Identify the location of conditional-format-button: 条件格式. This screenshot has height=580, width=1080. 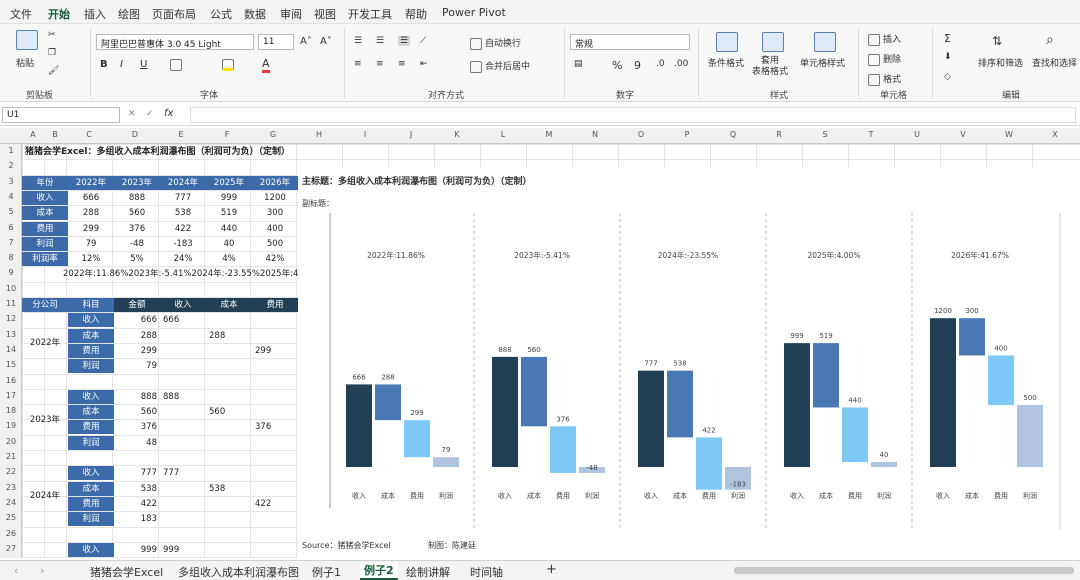
(726, 62).